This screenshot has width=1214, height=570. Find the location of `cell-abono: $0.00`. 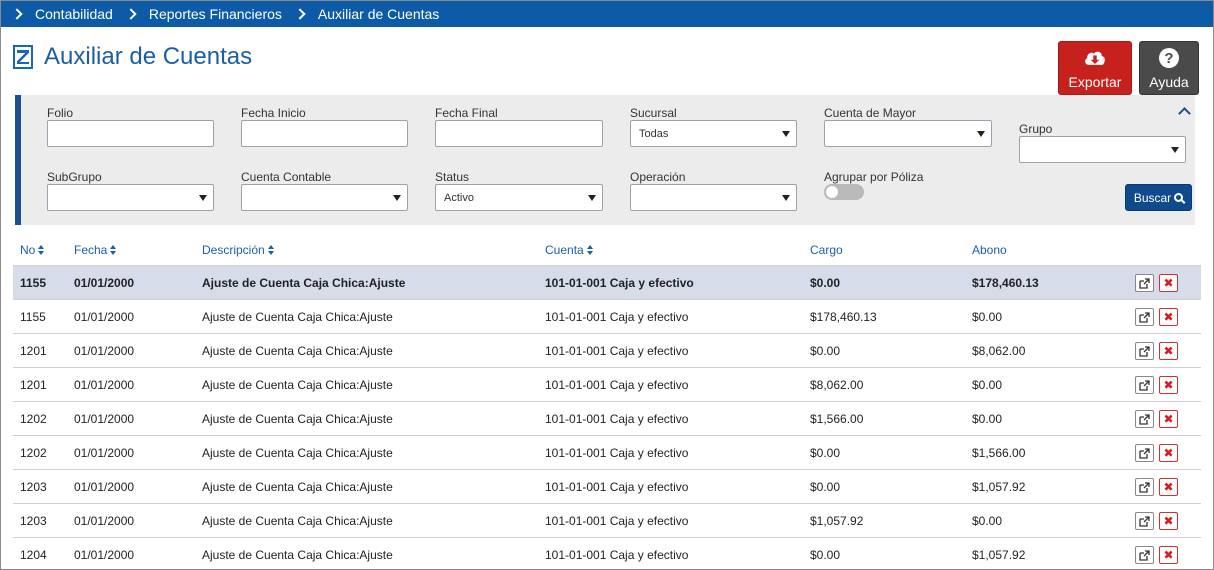

cell-abono: $0.00 is located at coordinates (987, 385).